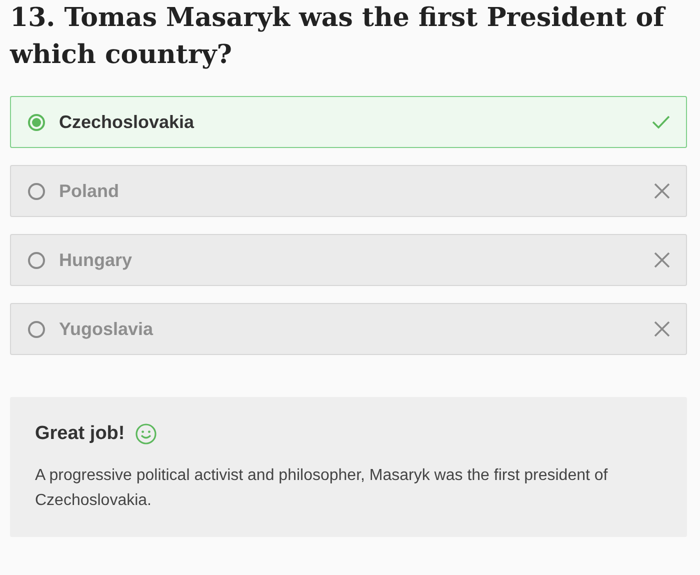 This screenshot has height=575, width=700. What do you see at coordinates (106, 329) in the screenshot?
I see `option-label: Yugoslavia` at bounding box center [106, 329].